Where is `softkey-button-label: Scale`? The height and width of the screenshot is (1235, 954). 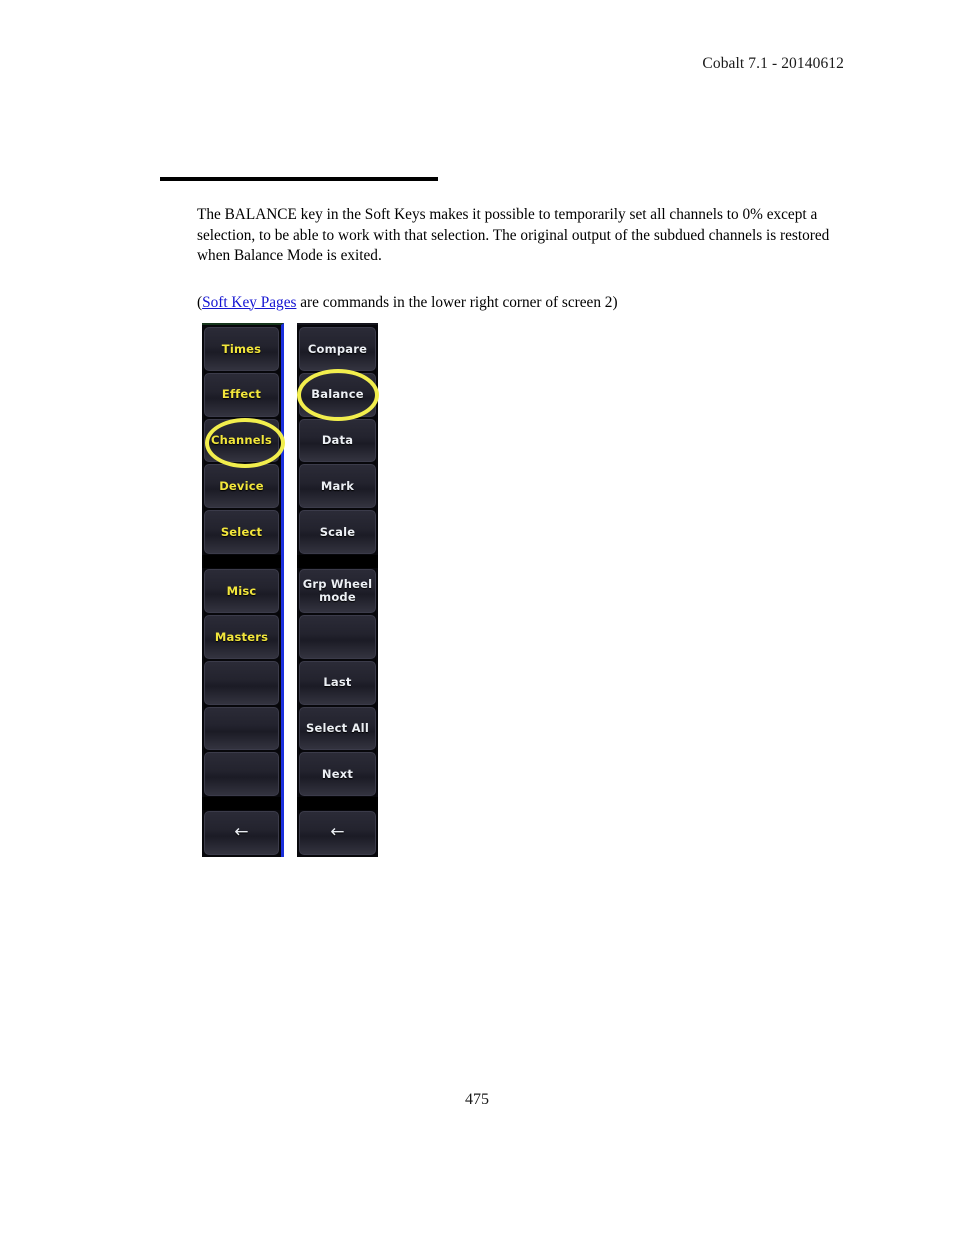
softkey-button-label: Scale is located at coordinates (337, 531).